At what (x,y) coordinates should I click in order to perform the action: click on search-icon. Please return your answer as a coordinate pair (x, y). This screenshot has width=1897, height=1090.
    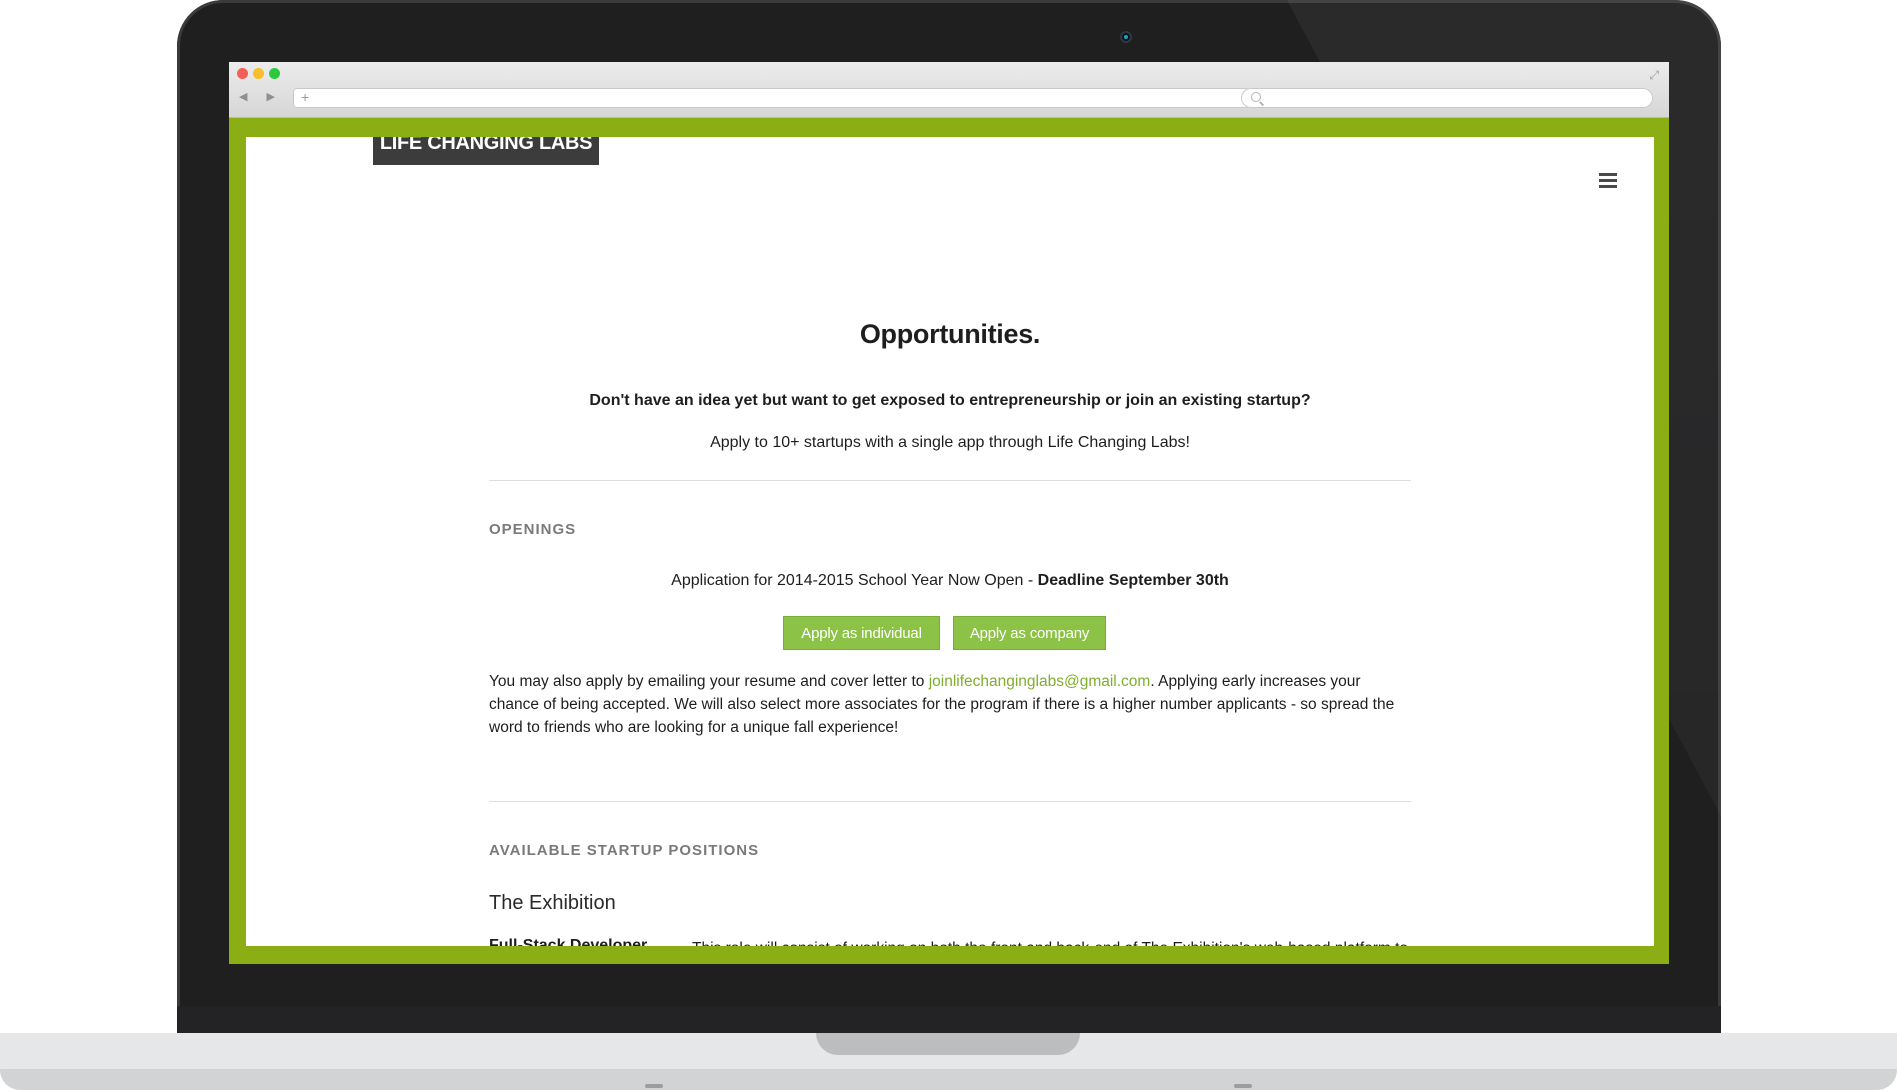
    Looking at the image, I should click on (1256, 97).